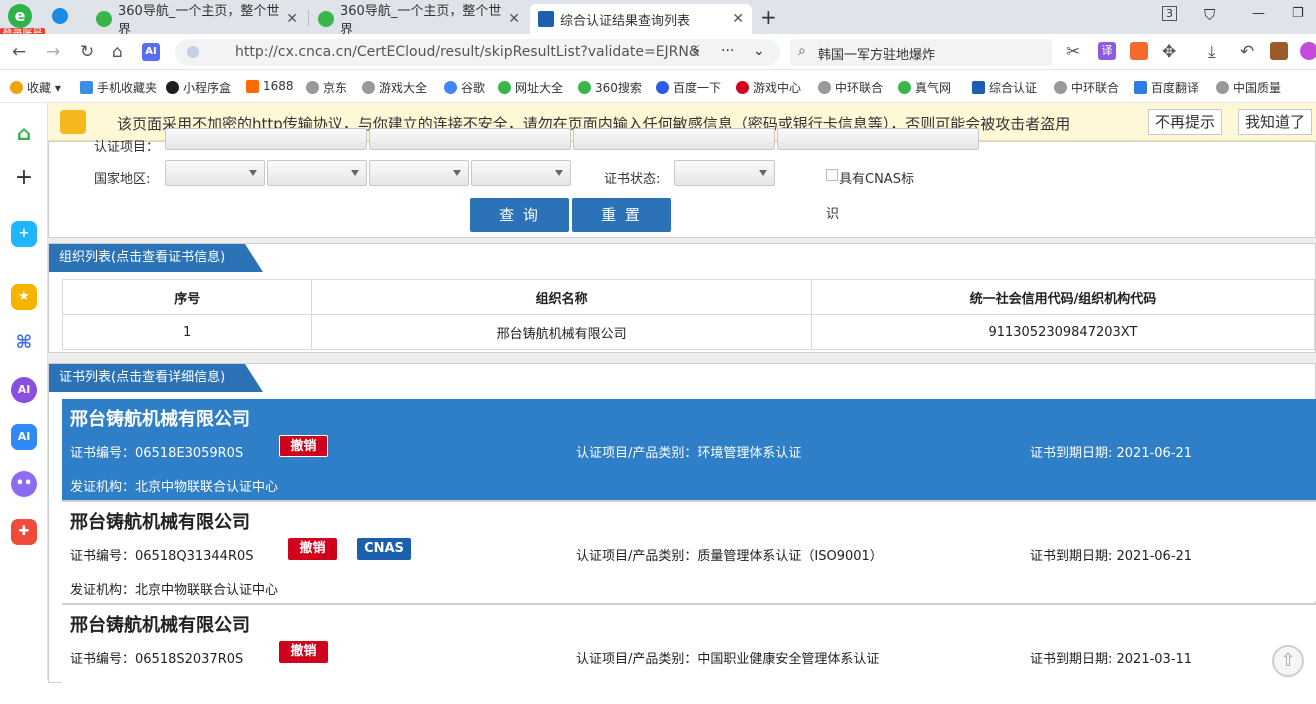  I want to click on minimize-icon: —, so click(1258, 13).